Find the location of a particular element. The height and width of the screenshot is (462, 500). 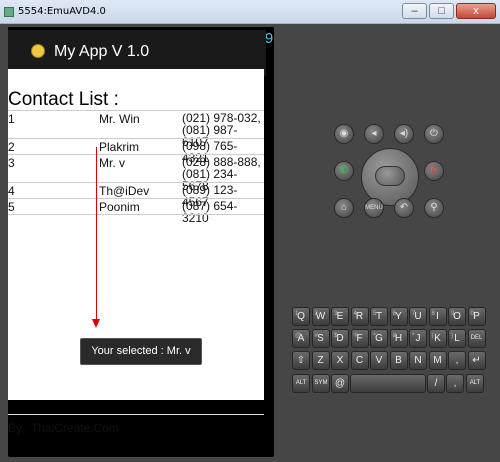

keyboard-key: @ is located at coordinates (340, 383).